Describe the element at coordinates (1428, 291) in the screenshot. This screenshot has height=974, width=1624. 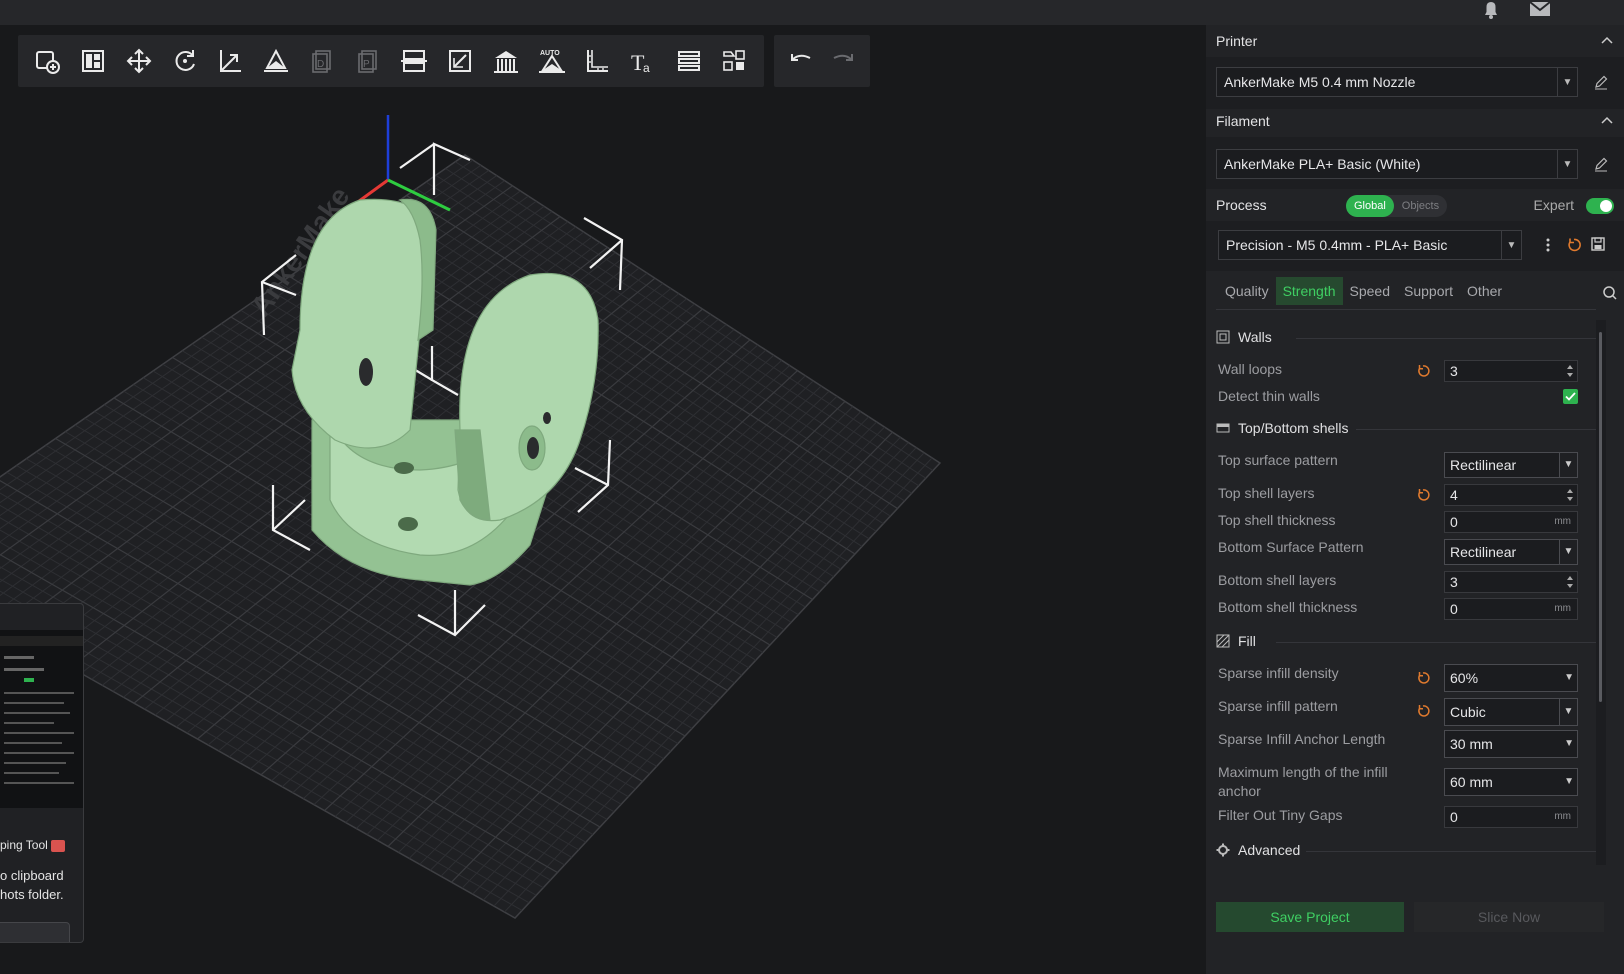
I see `tab-support: Support` at that location.